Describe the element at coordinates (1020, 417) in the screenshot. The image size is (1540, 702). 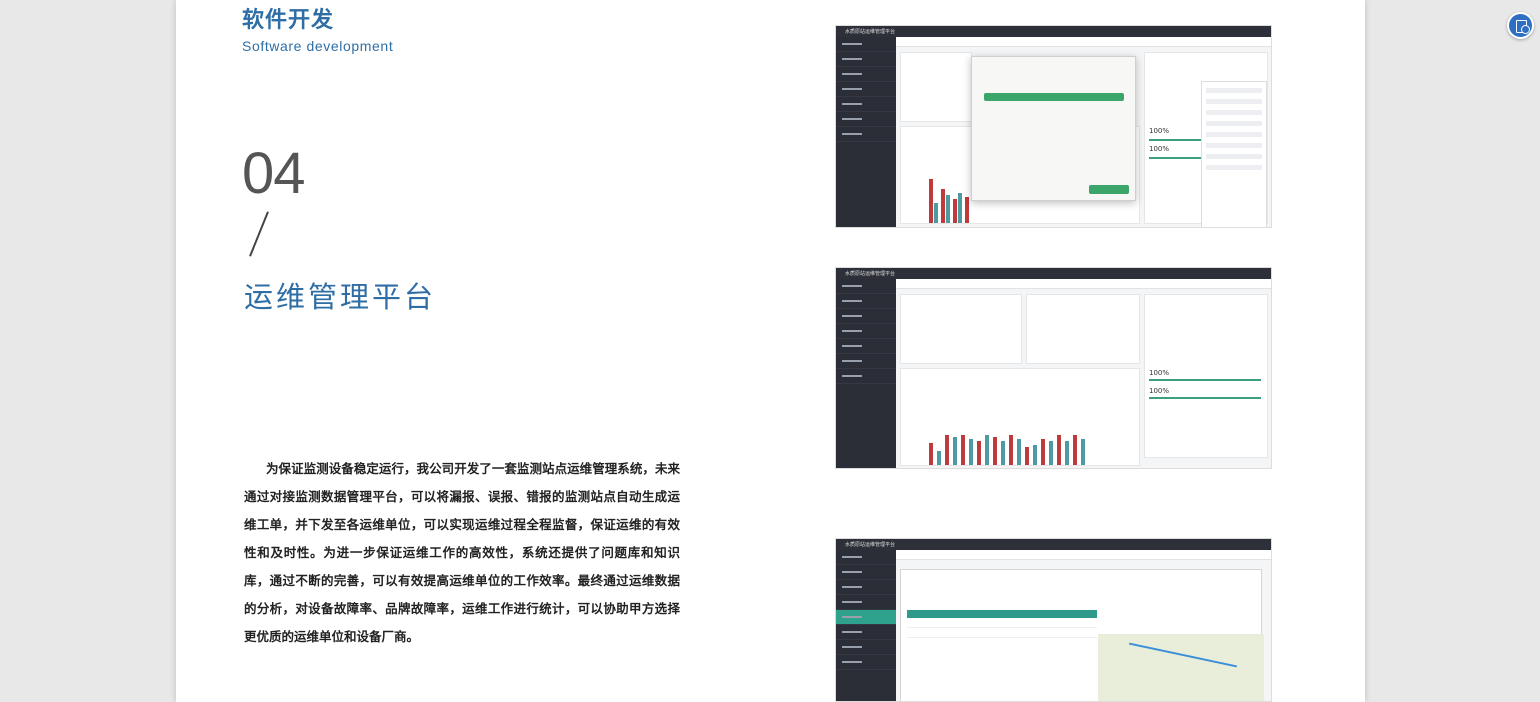
I see `screenshot-chart-card` at that location.